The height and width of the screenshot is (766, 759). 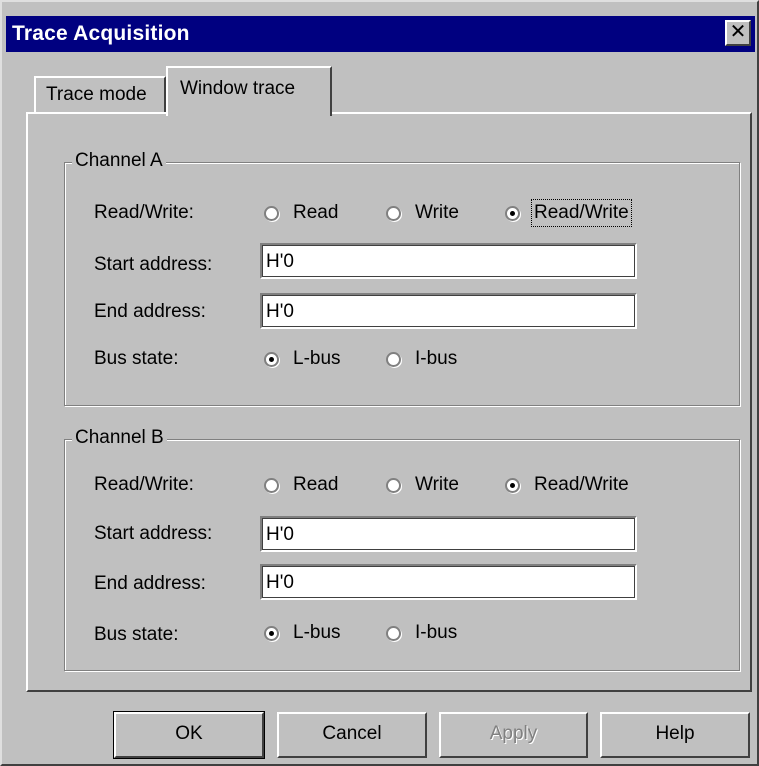 What do you see at coordinates (119, 161) in the screenshot?
I see `channel-a-legend: Channel A` at bounding box center [119, 161].